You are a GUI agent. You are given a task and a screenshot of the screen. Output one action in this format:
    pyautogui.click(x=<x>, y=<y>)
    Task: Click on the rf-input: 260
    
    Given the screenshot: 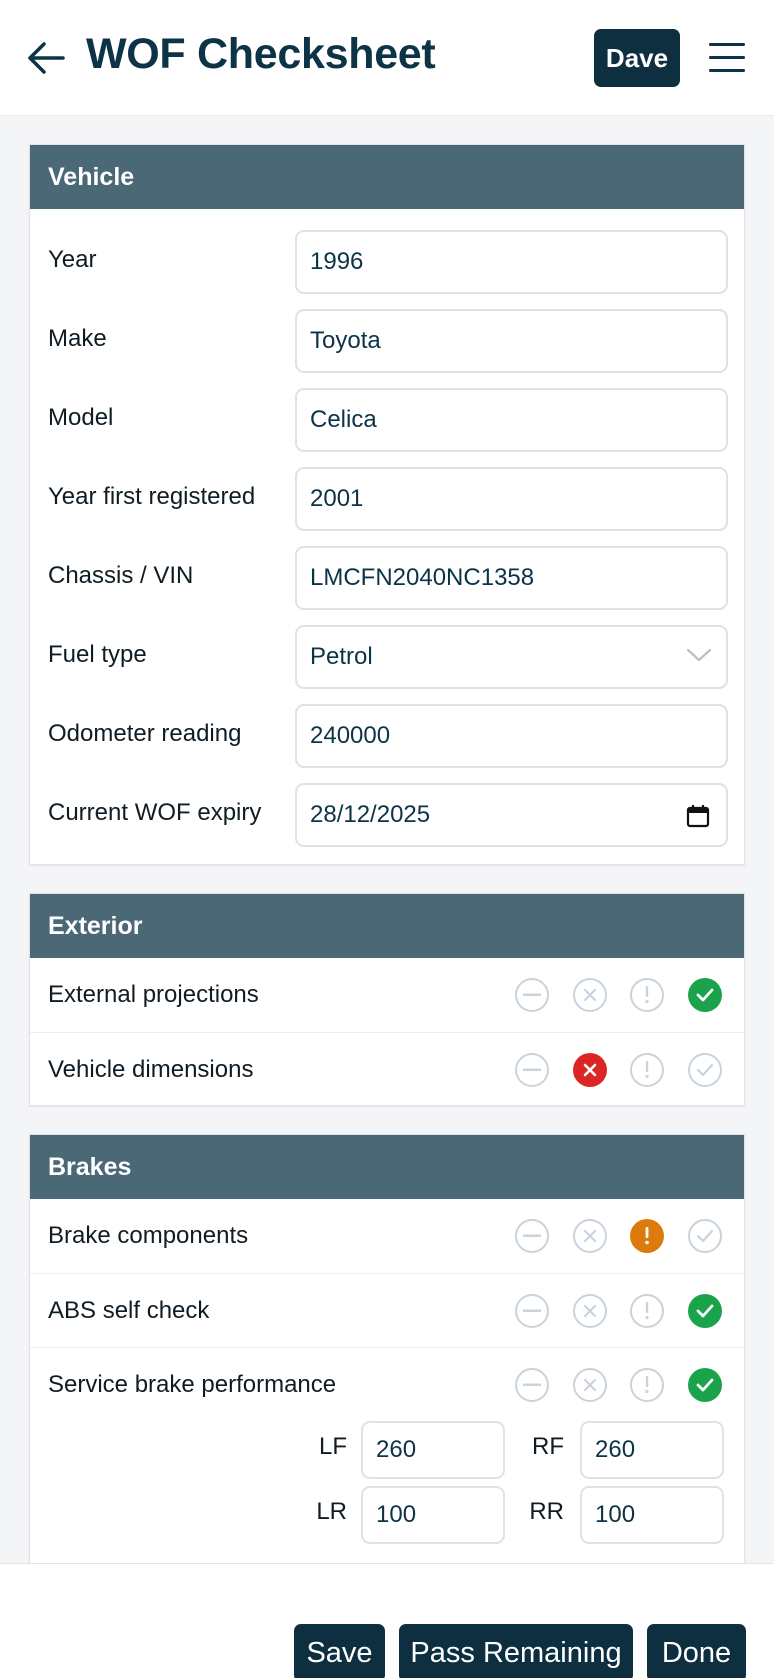 What is the action you would take?
    pyautogui.click(x=652, y=1450)
    